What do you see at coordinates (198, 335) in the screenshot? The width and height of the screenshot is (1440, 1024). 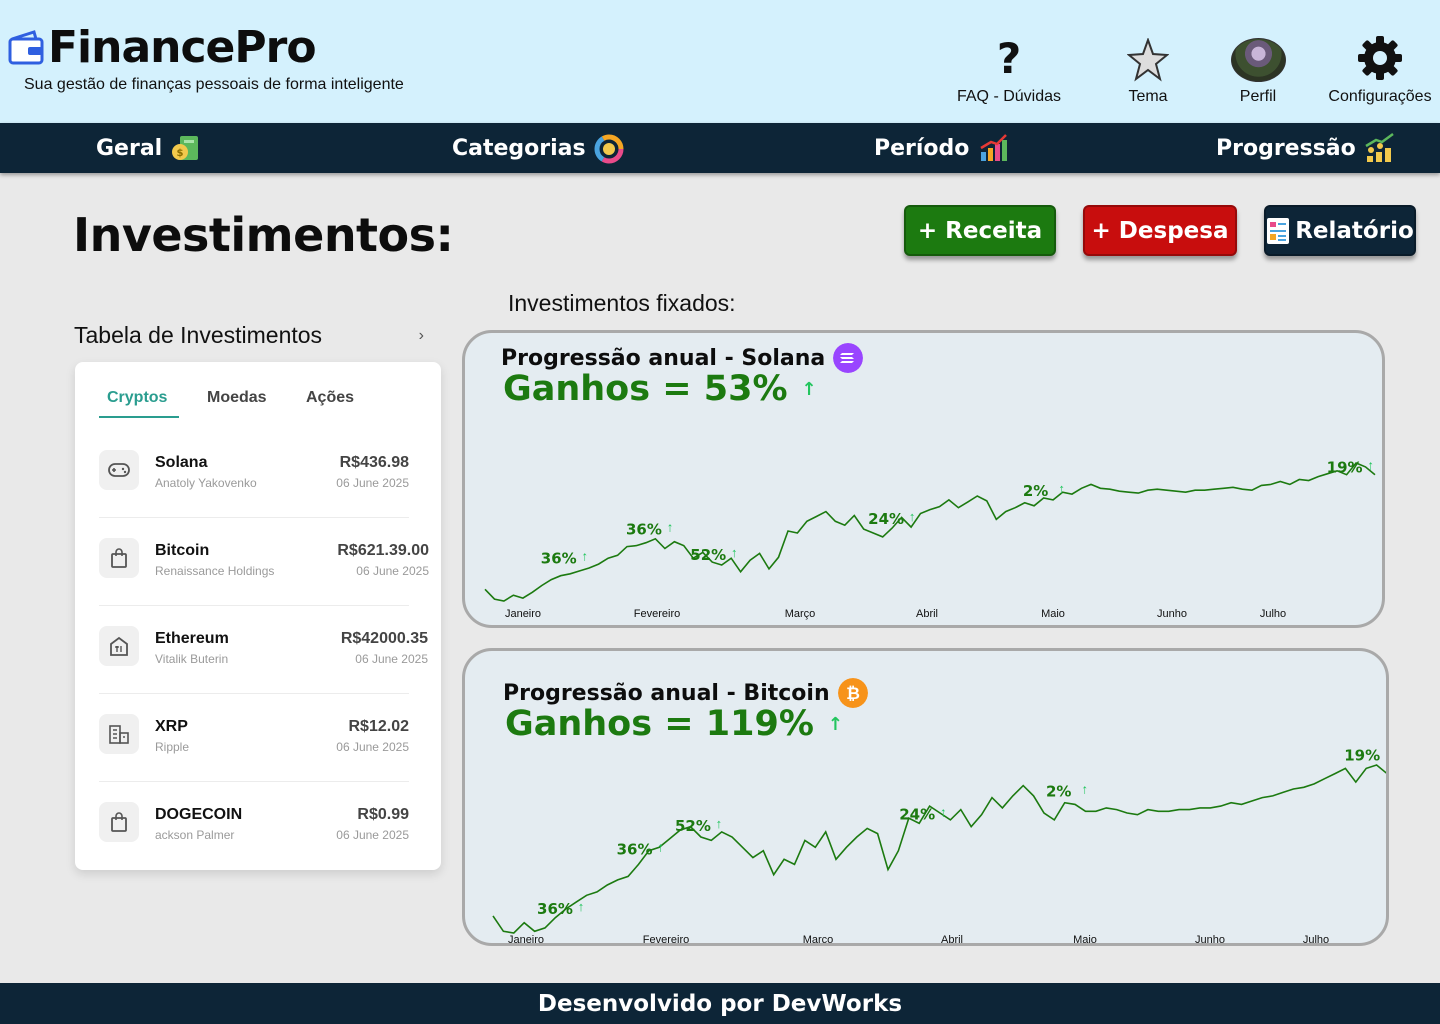 I see `investments-table-title: Tabela de Investimentos` at bounding box center [198, 335].